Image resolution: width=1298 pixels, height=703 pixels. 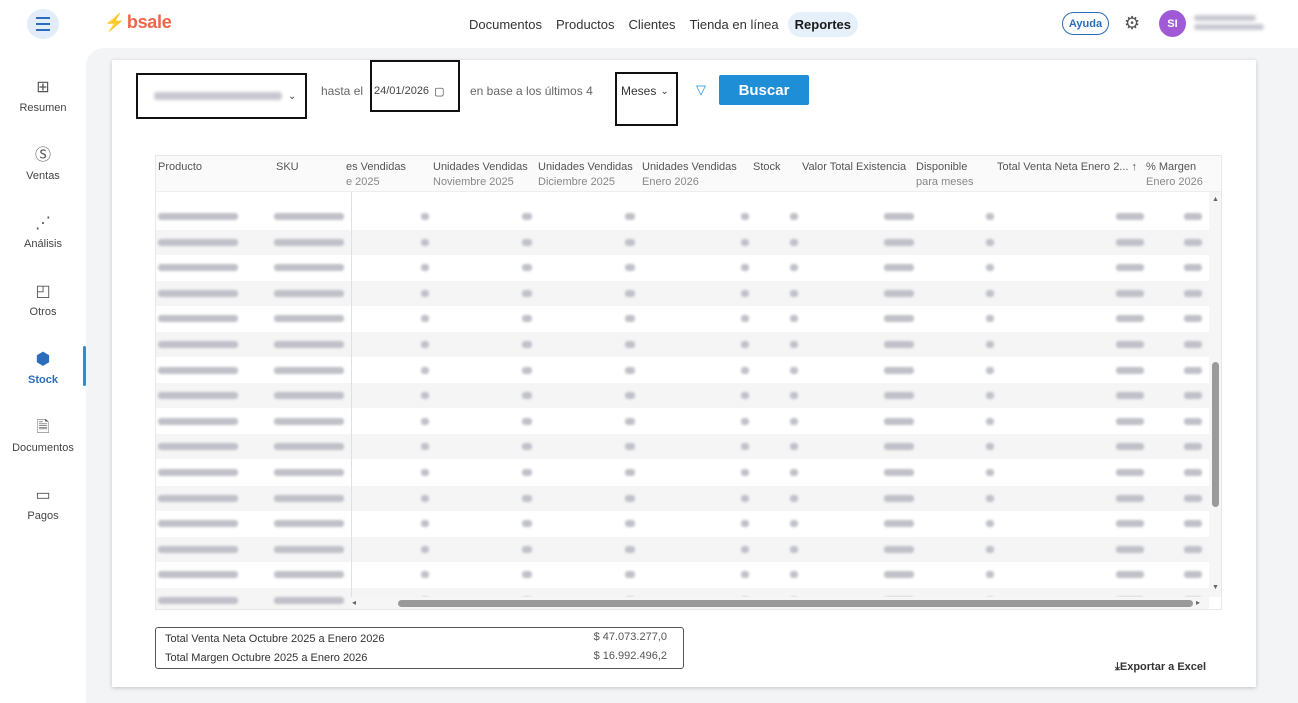 What do you see at coordinates (1215, 434) in the screenshot?
I see `vertical-scroll-thumb` at bounding box center [1215, 434].